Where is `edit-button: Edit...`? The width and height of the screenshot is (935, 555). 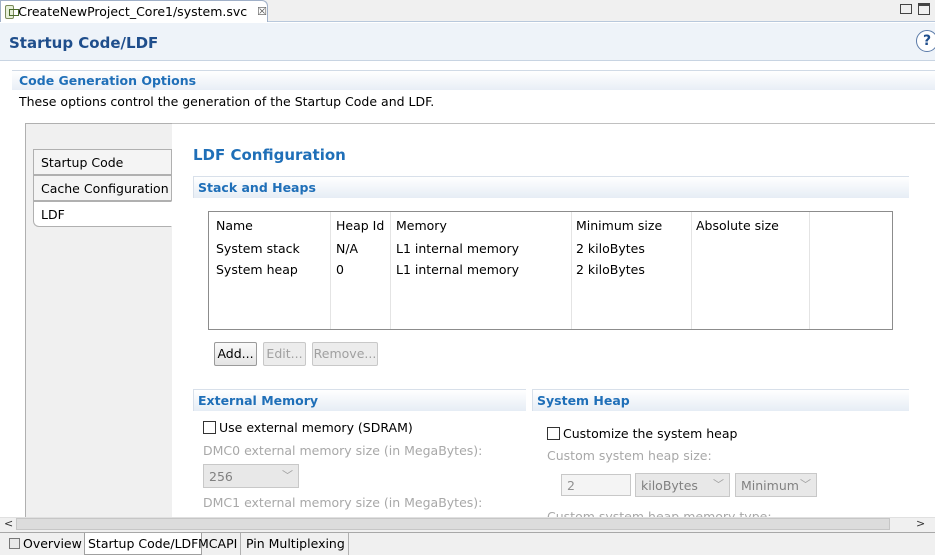
edit-button: Edit... is located at coordinates (284, 354).